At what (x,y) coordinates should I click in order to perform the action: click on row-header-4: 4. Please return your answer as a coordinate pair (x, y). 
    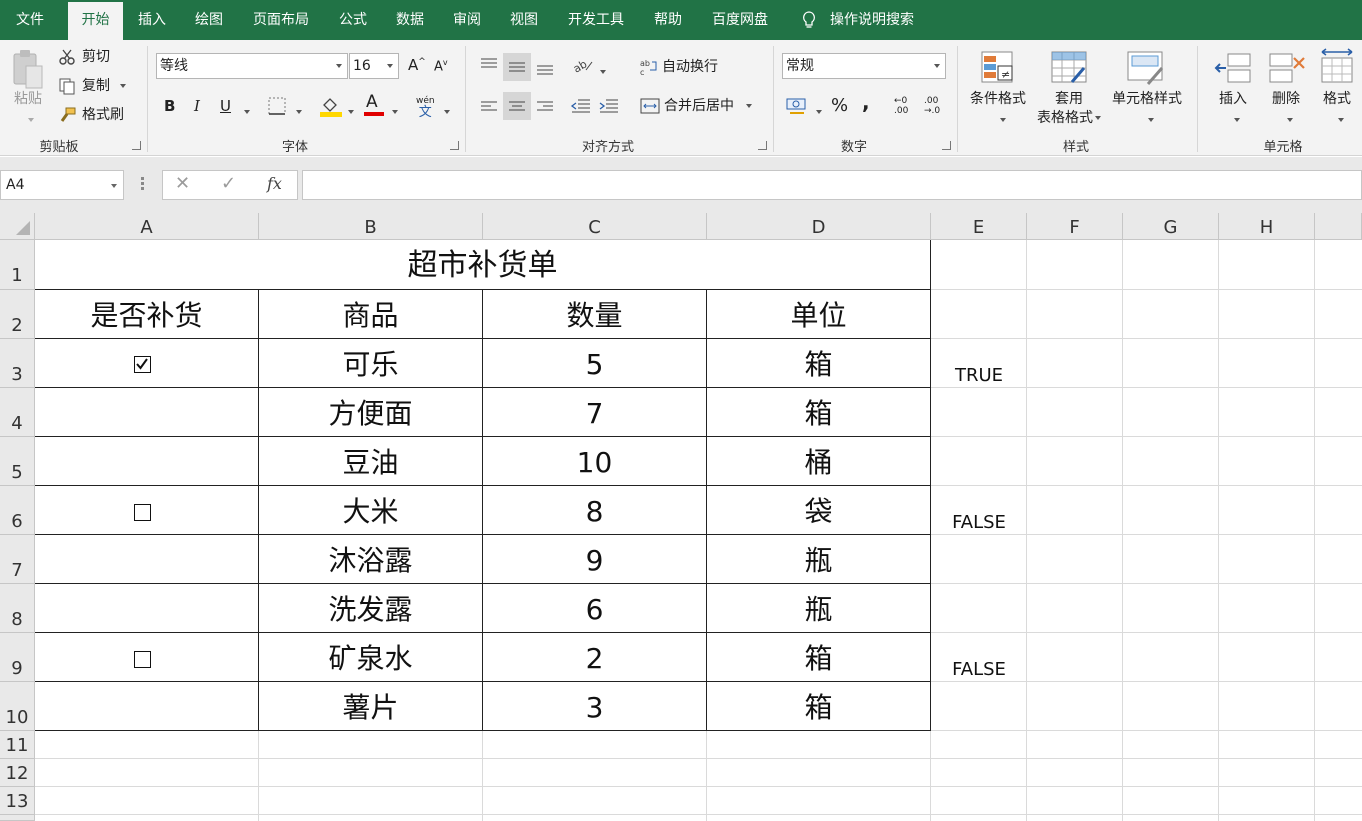
    Looking at the image, I should click on (17, 412).